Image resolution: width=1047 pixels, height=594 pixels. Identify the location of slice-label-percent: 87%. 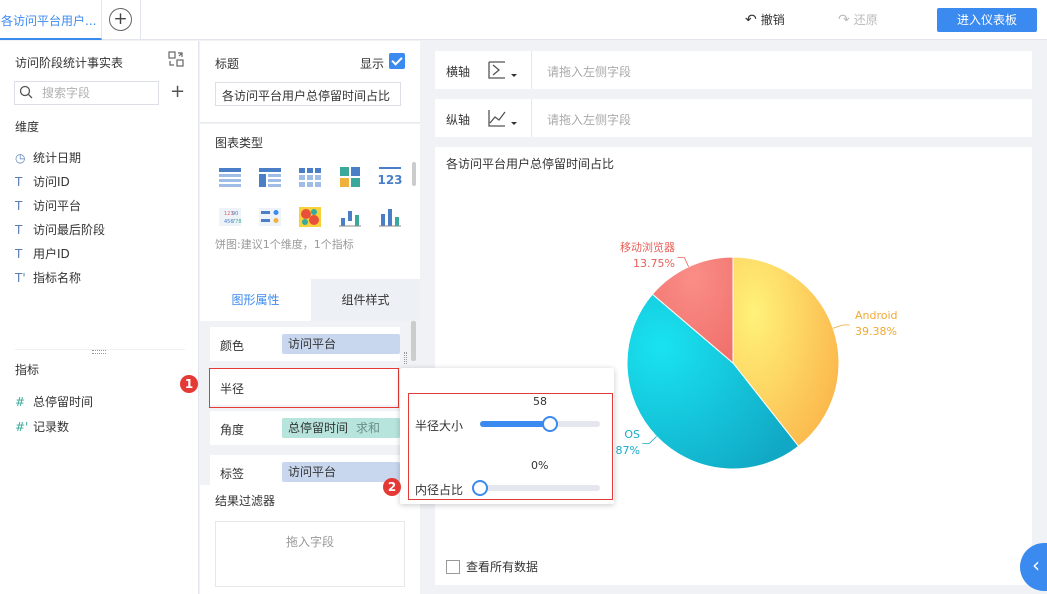
(628, 450).